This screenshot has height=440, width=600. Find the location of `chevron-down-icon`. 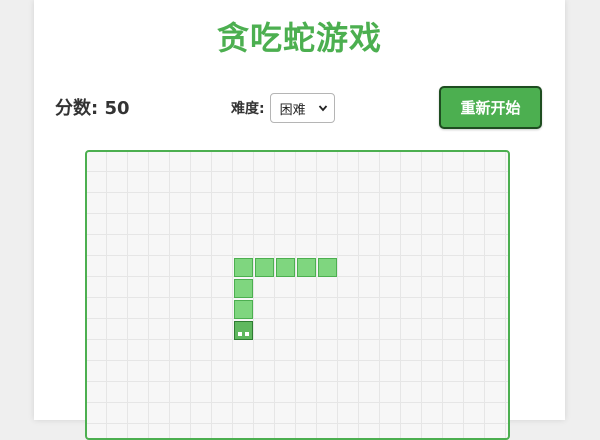

chevron-down-icon is located at coordinates (322, 108).